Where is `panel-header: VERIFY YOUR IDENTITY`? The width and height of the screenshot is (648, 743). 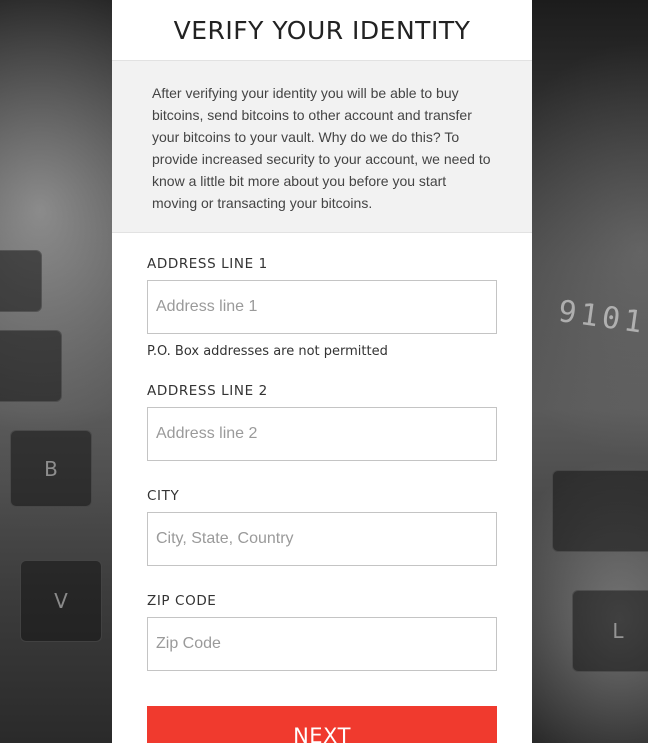 panel-header: VERIFY YOUR IDENTITY is located at coordinates (322, 30).